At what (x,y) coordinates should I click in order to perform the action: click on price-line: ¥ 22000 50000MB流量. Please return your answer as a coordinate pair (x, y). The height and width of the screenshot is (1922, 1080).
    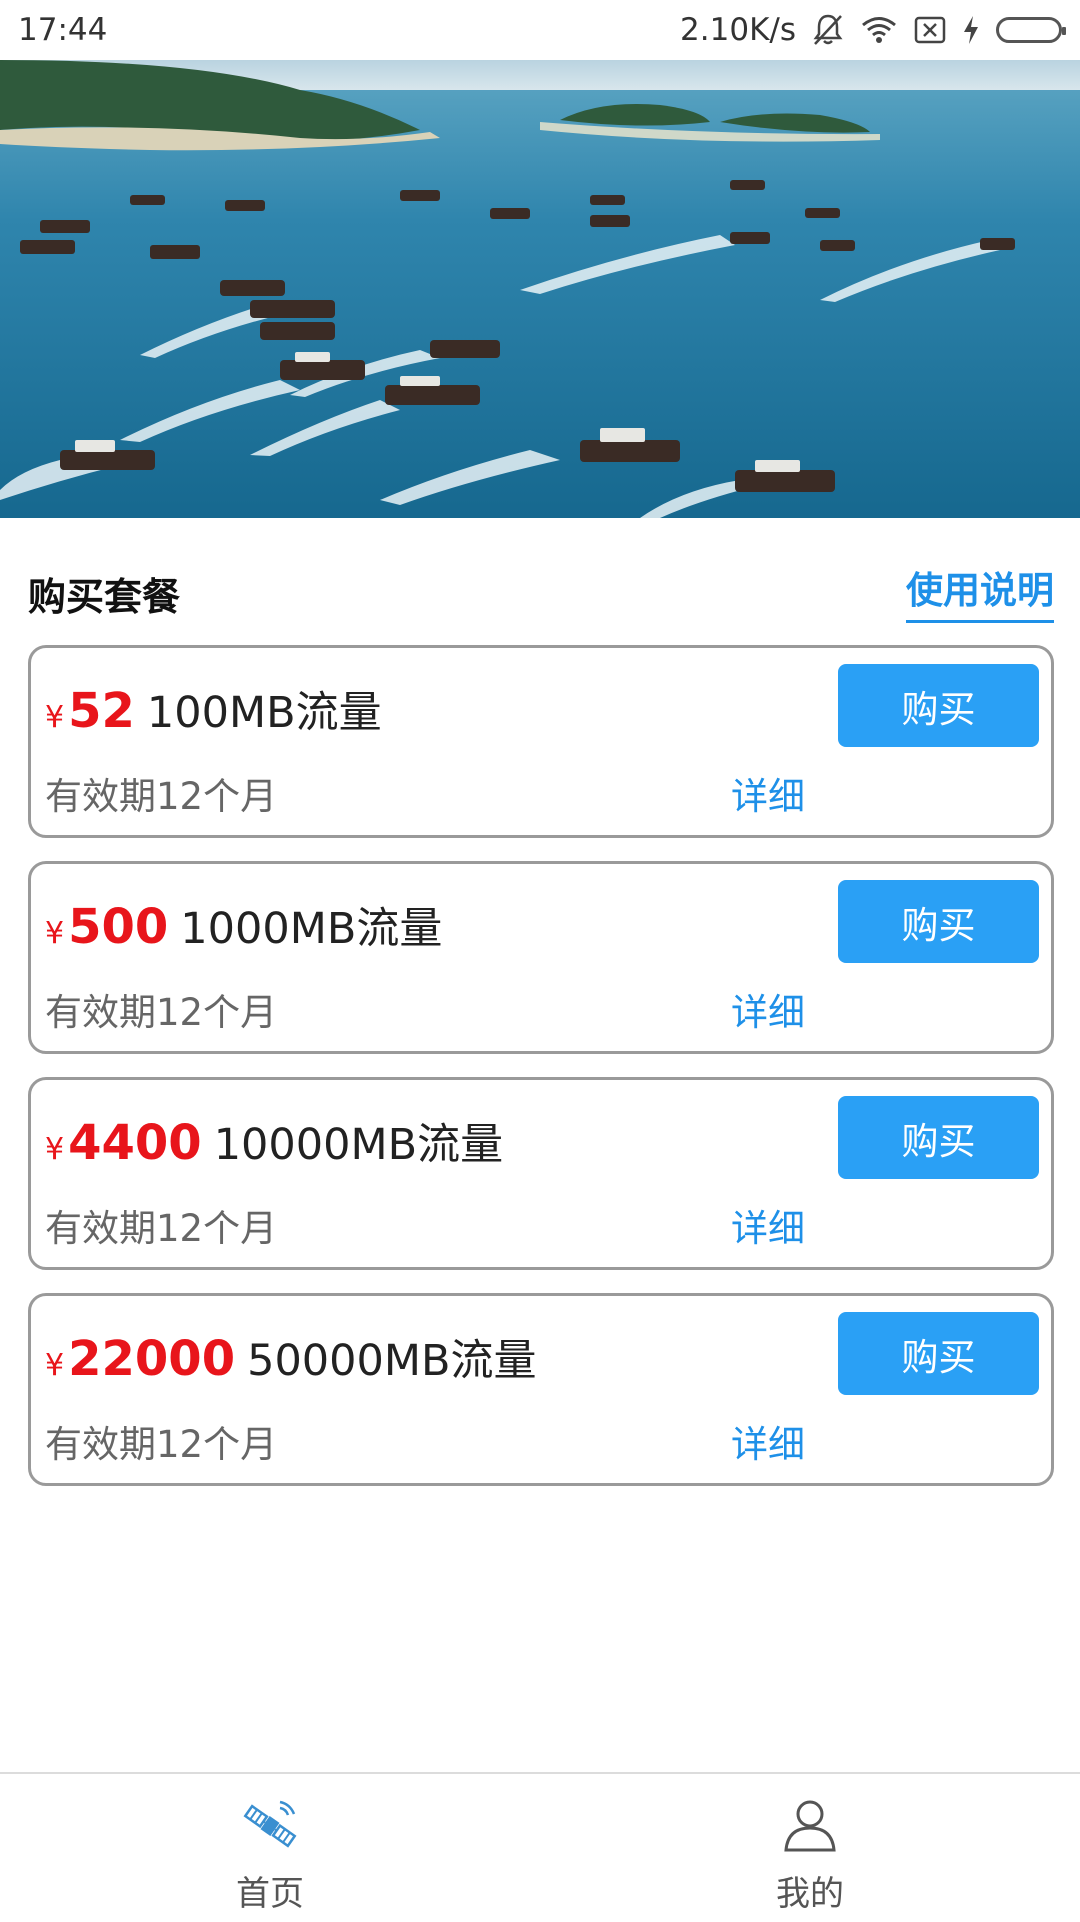
    Looking at the image, I should click on (290, 1357).